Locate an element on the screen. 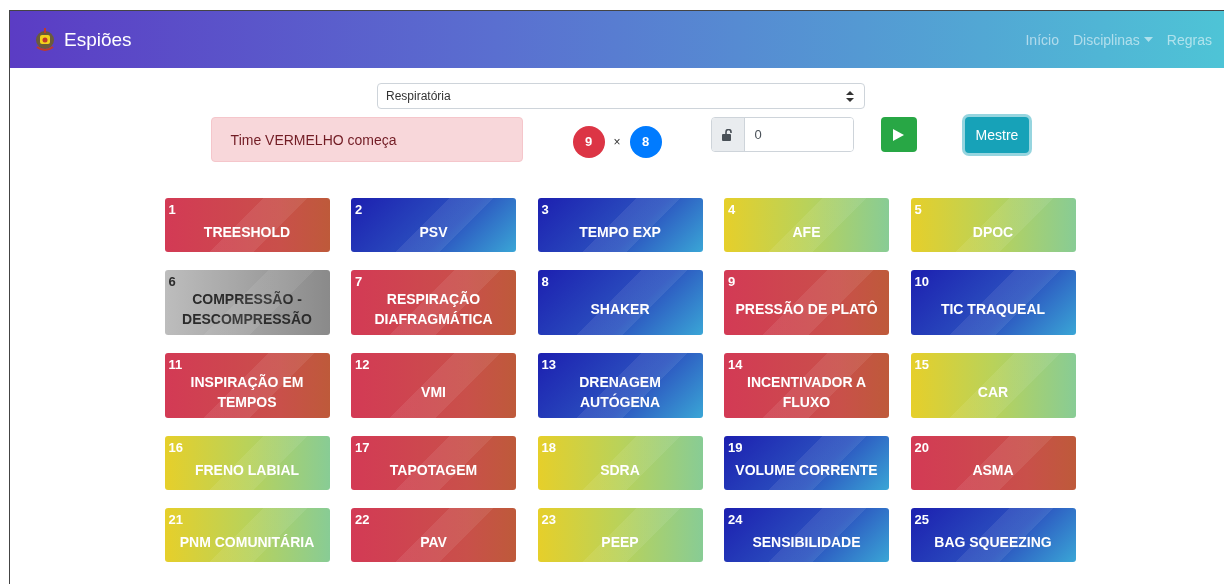 The image size is (1224, 584). word-card: 6 COMPRESSÃO - DESCOMPRESSÃO is located at coordinates (247, 302).